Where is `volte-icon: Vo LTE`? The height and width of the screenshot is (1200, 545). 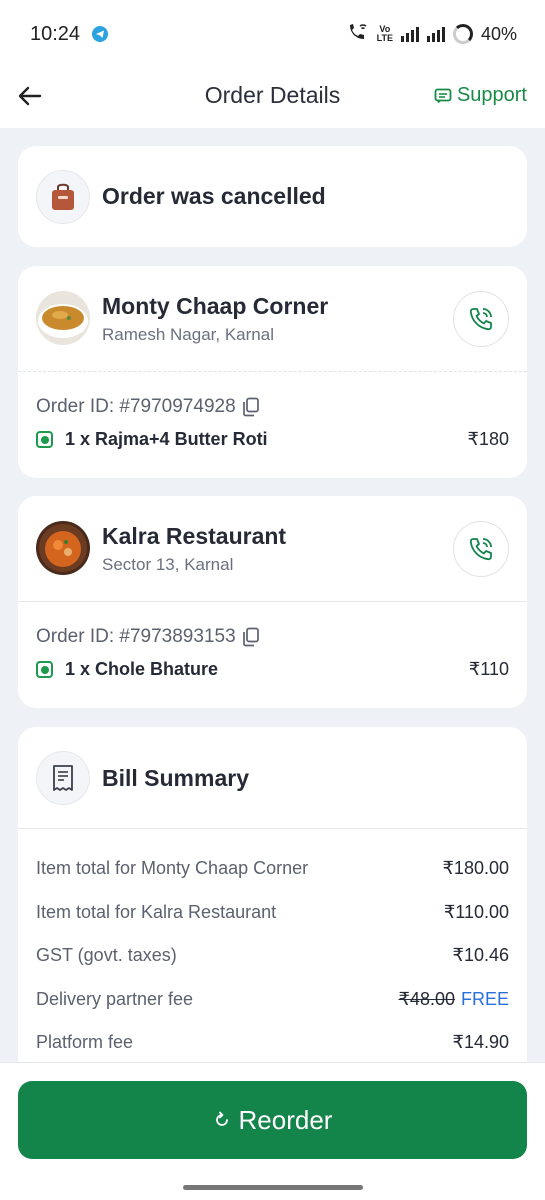
volte-icon: Vo LTE is located at coordinates (385, 34).